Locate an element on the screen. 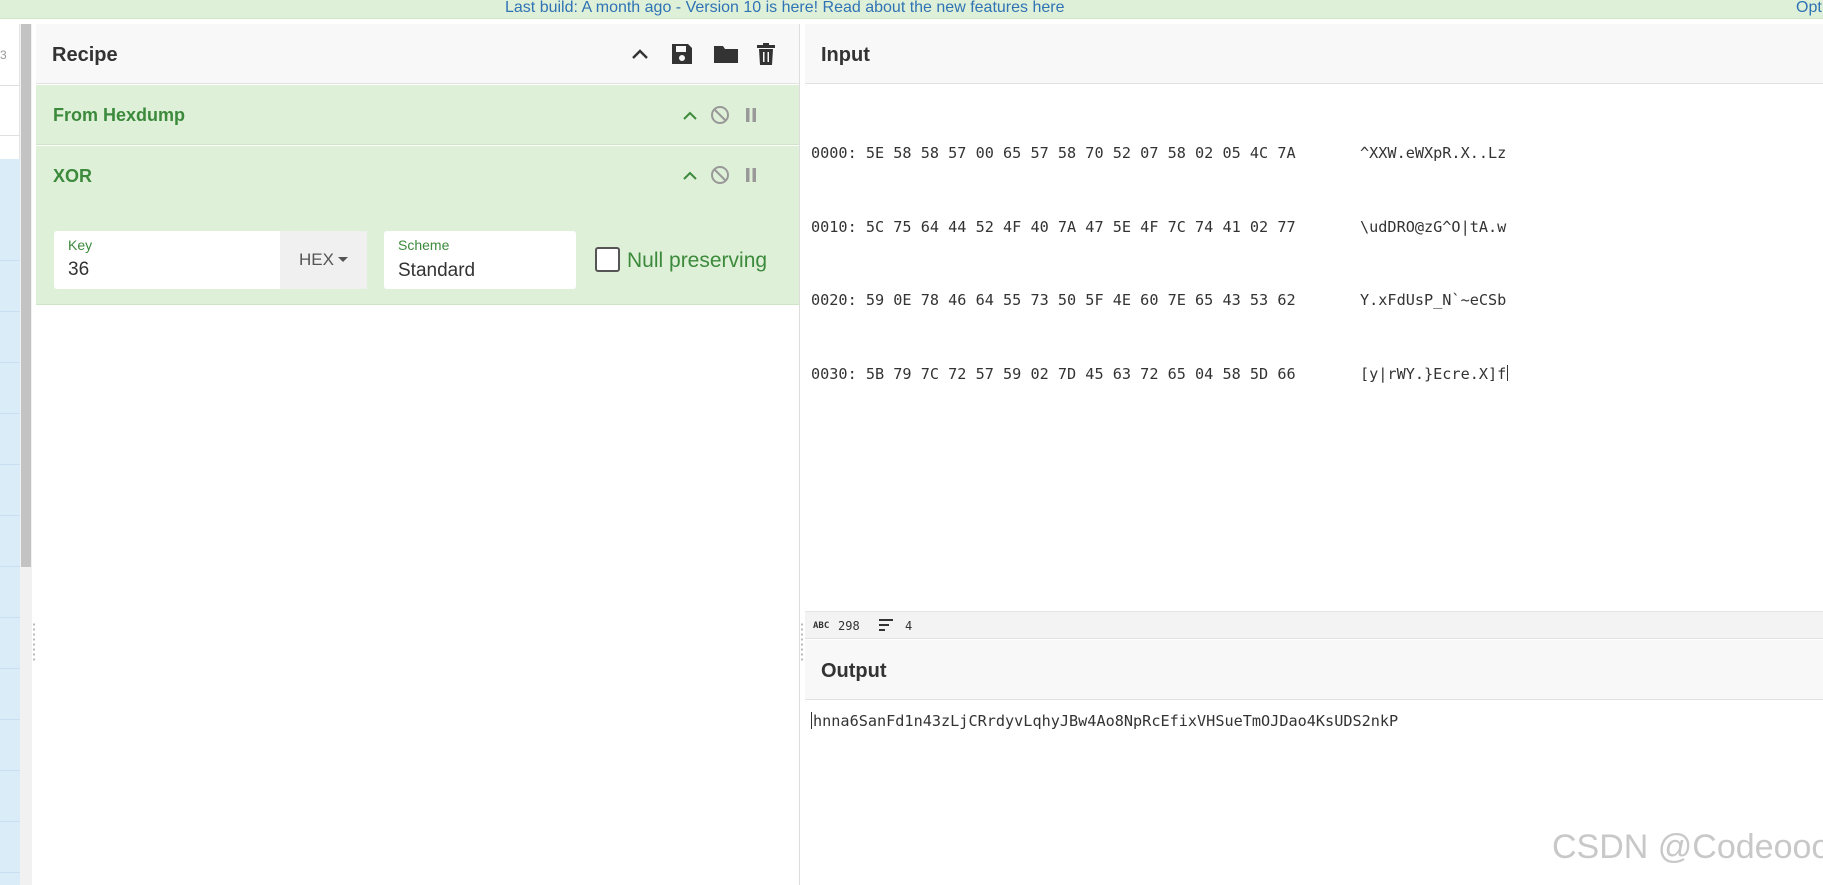  scheme-field: Scheme Standard is located at coordinates (480, 260).